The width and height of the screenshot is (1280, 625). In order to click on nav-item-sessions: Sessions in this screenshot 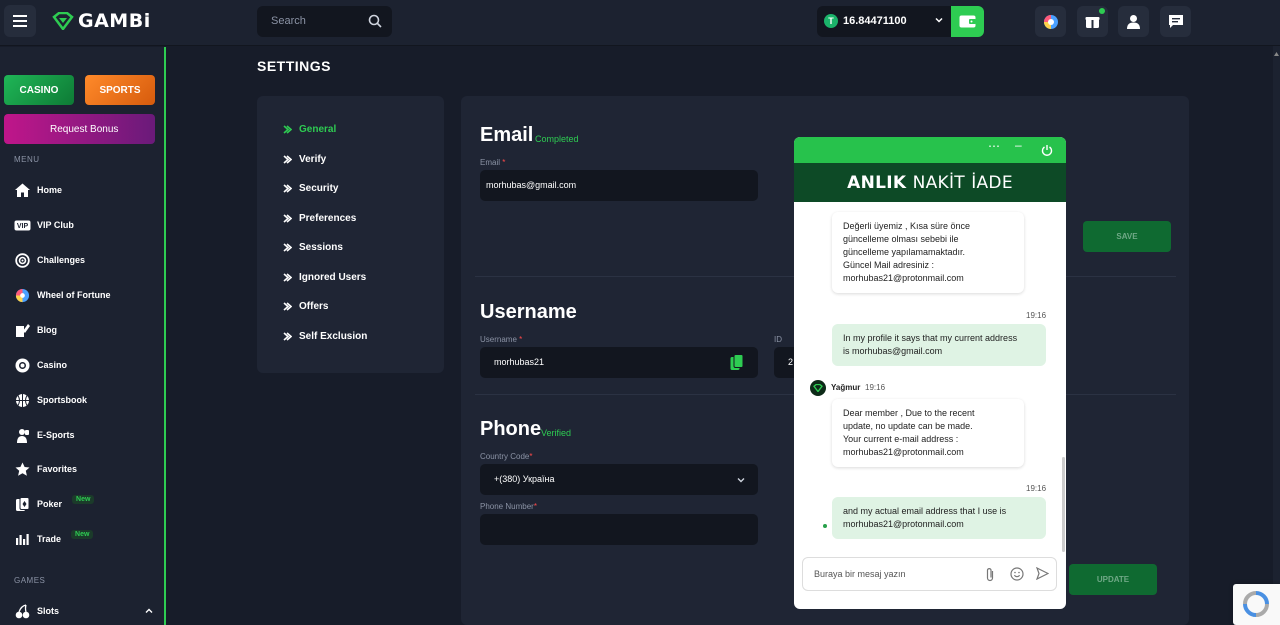, I will do `click(313, 247)`.